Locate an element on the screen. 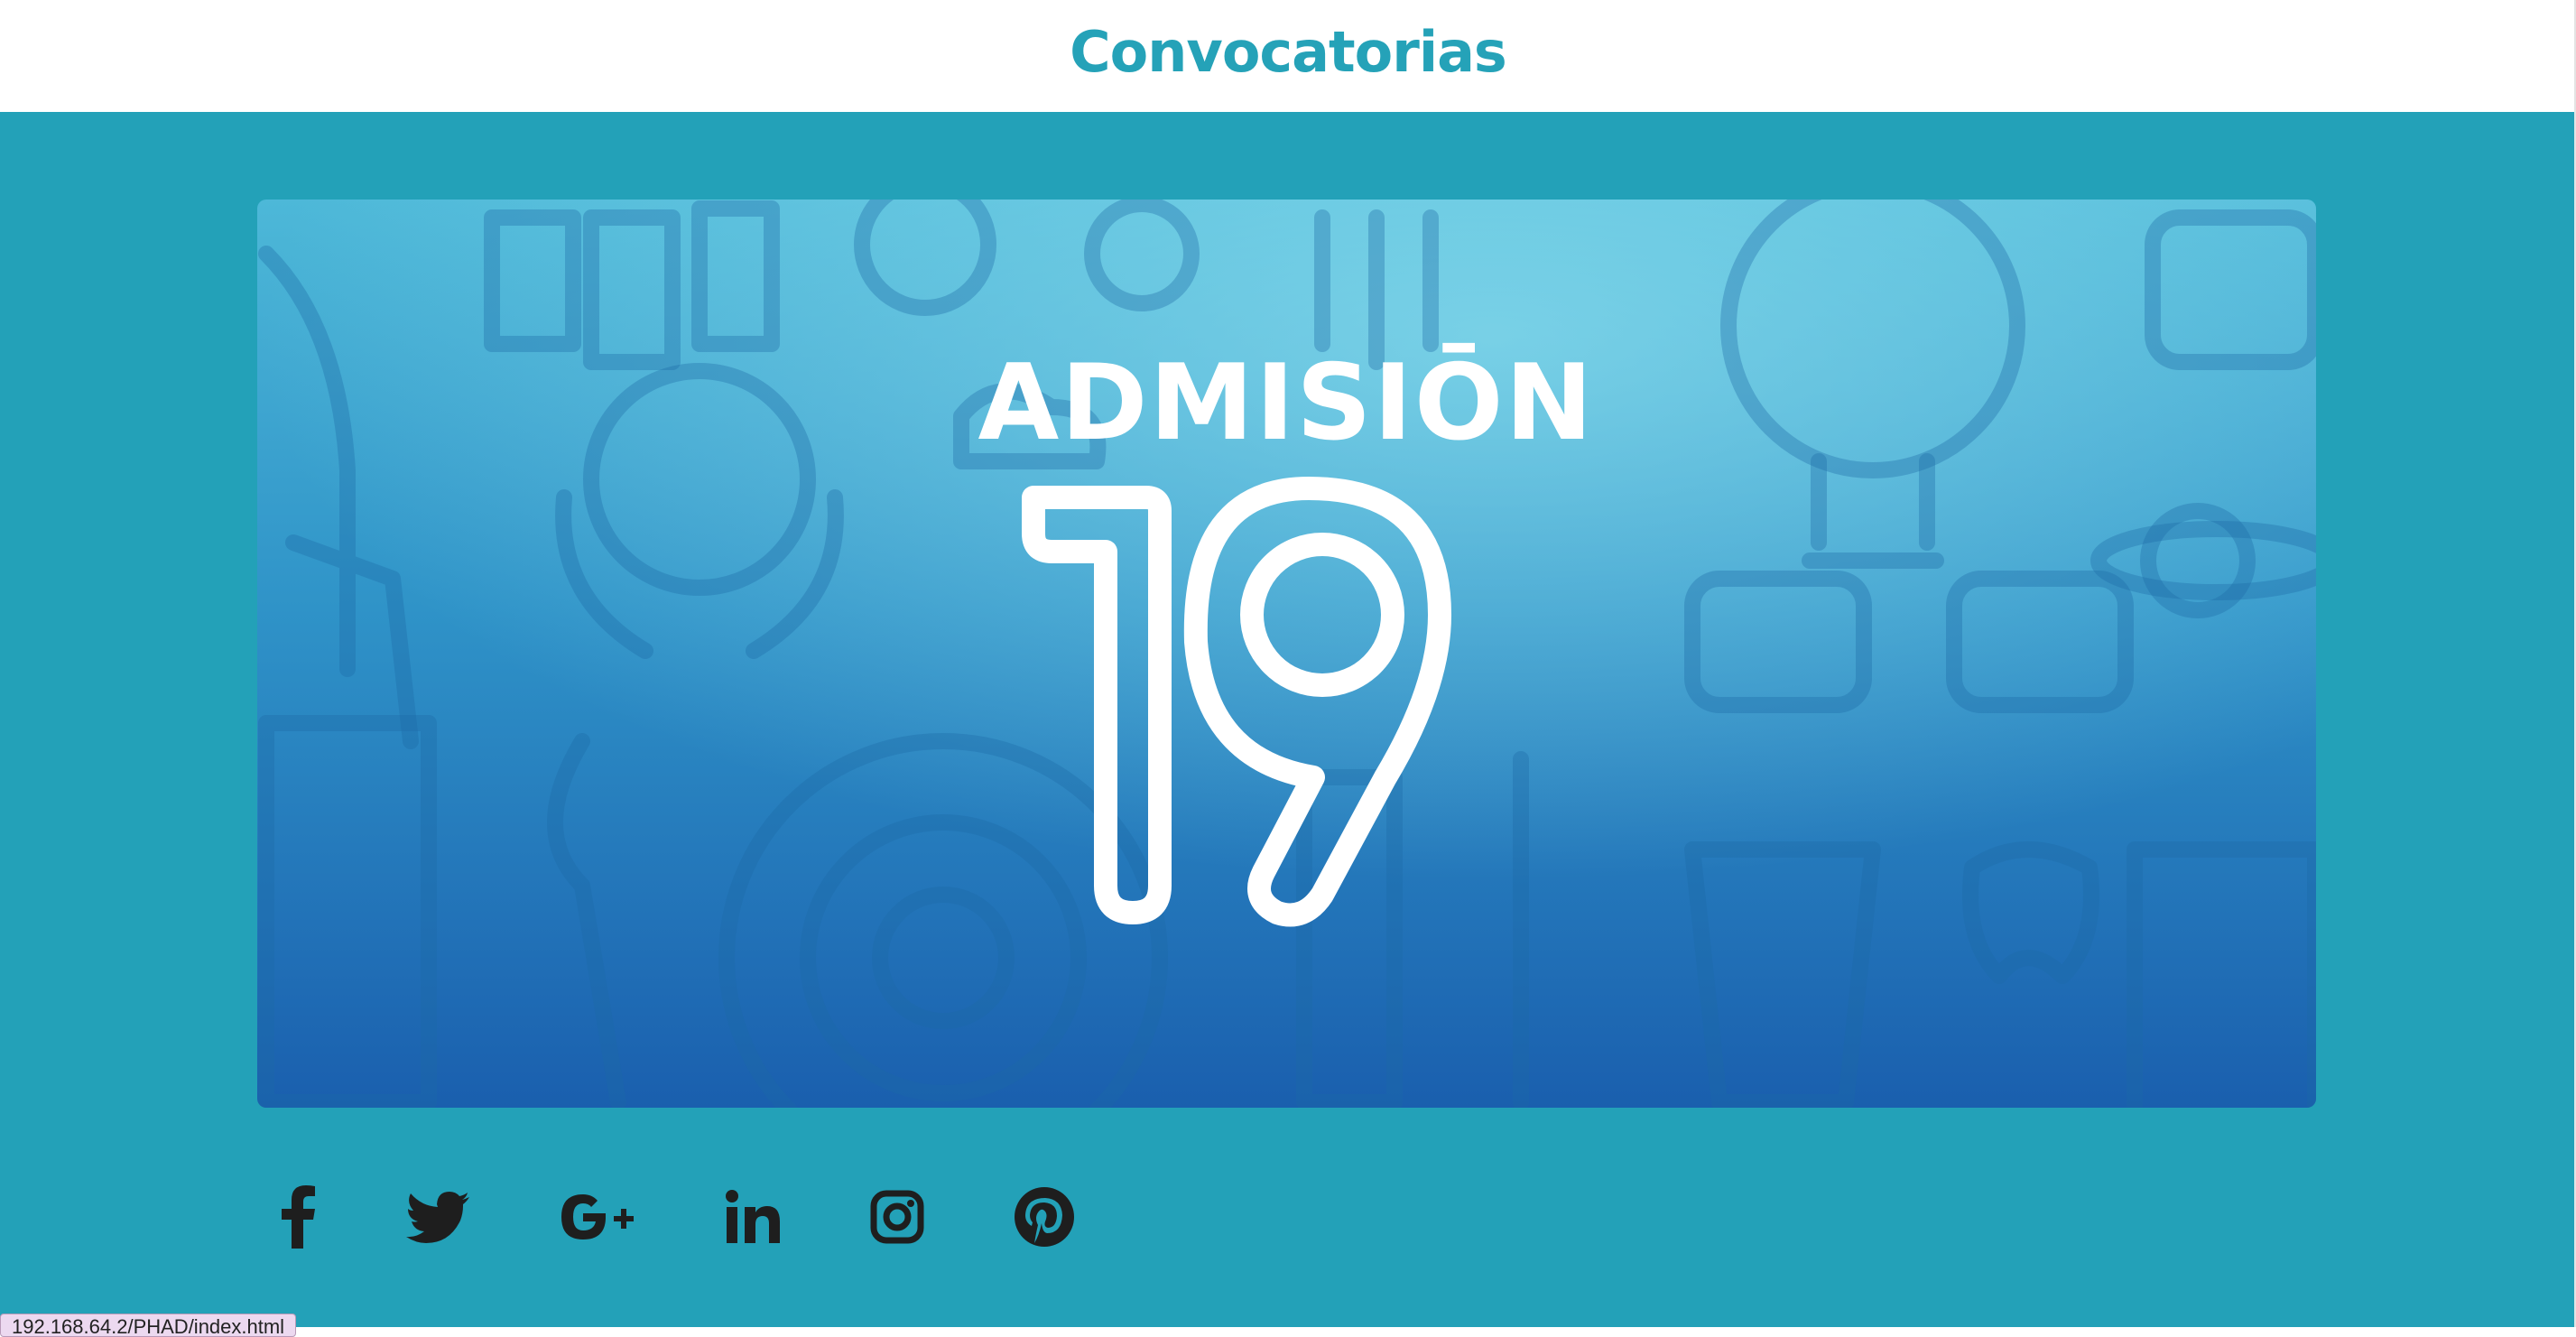  twitter-icon is located at coordinates (437, 1217).